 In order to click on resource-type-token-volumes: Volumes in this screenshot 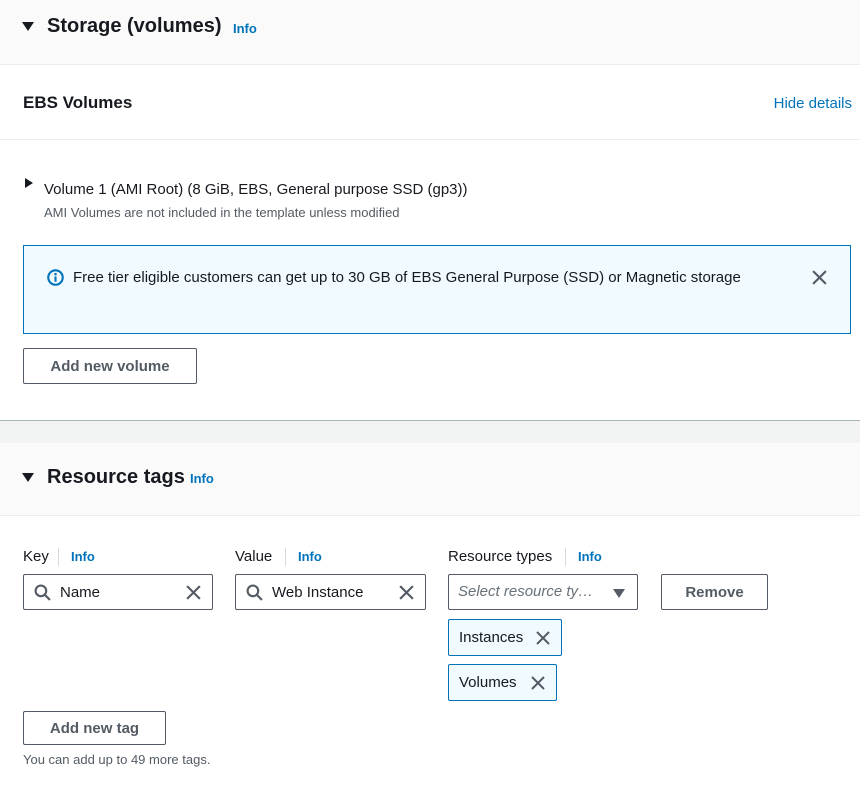, I will do `click(502, 682)`.